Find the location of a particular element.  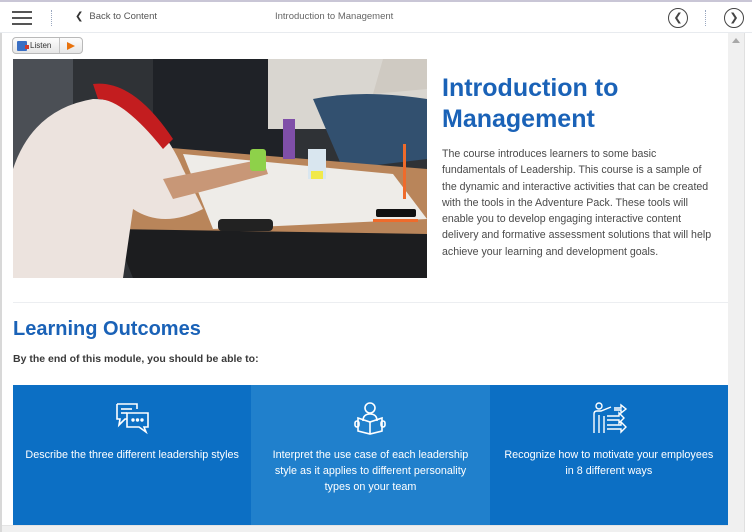

back-to-content-label: Back to Content is located at coordinates (123, 16).